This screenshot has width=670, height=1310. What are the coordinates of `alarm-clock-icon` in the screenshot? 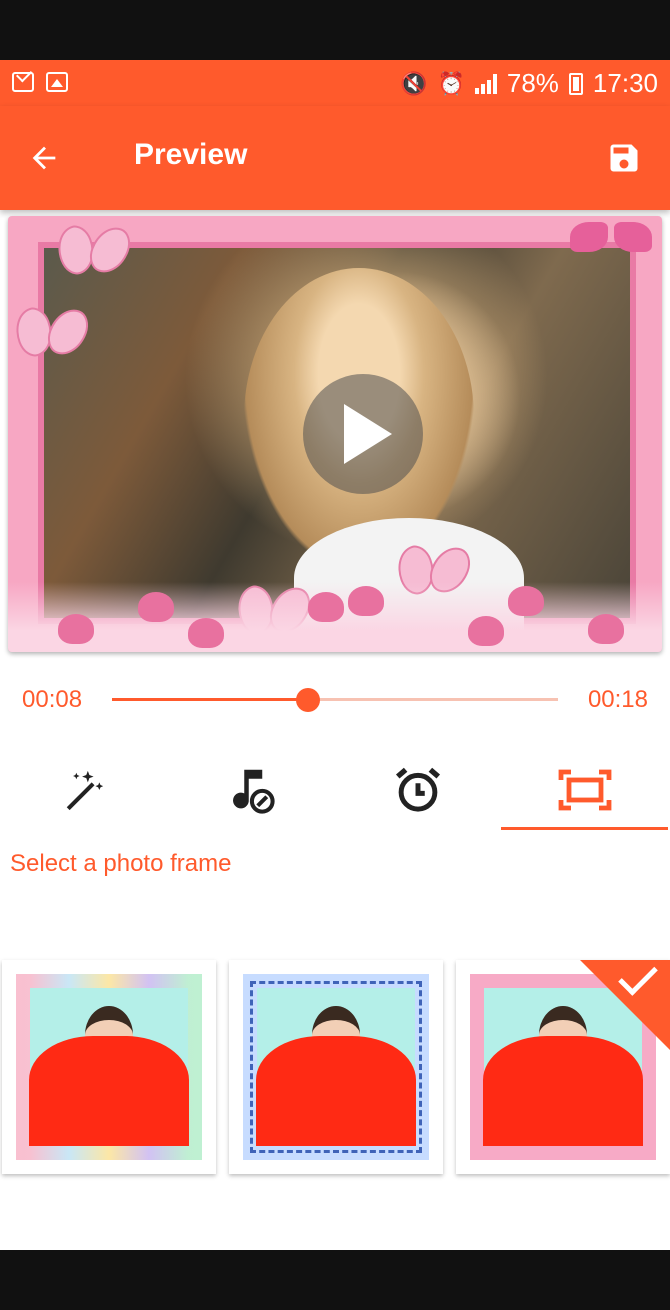 It's located at (417, 789).